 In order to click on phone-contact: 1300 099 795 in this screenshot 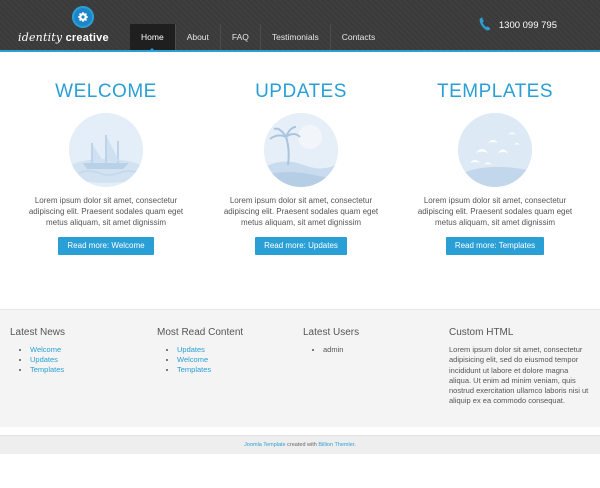, I will do `click(518, 25)`.